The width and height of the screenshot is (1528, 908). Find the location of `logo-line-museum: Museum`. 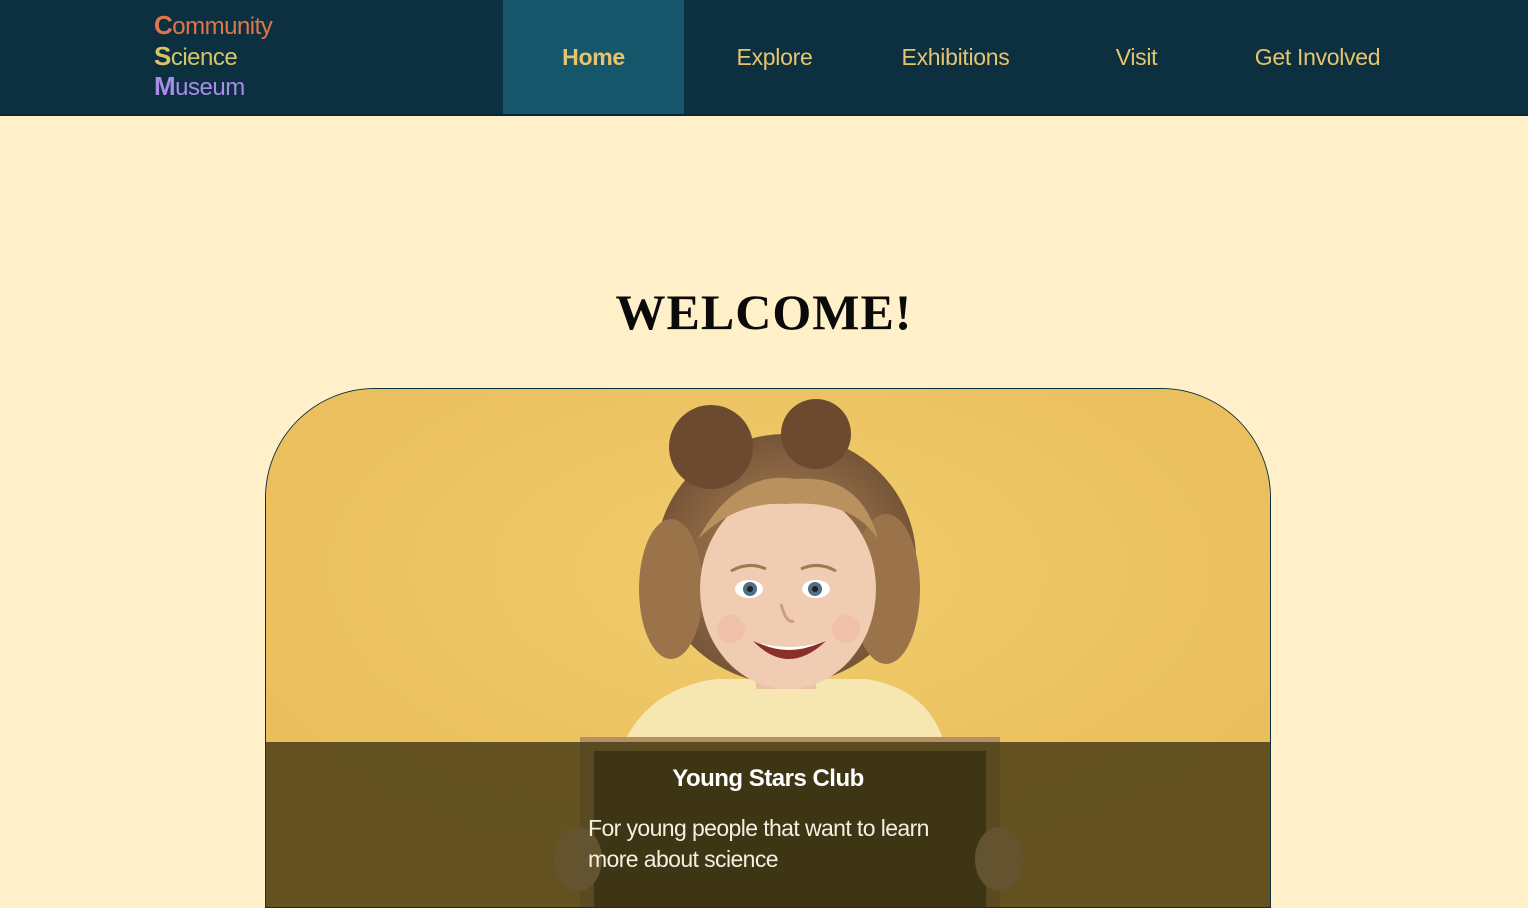

logo-line-museum: Museum is located at coordinates (199, 86).